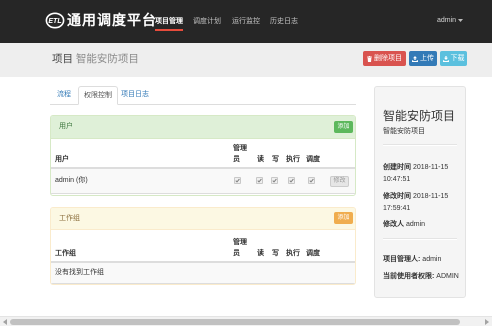 The image size is (492, 326). What do you see at coordinates (135, 95) in the screenshot?
I see `tab-project-log: 项目日志` at bounding box center [135, 95].